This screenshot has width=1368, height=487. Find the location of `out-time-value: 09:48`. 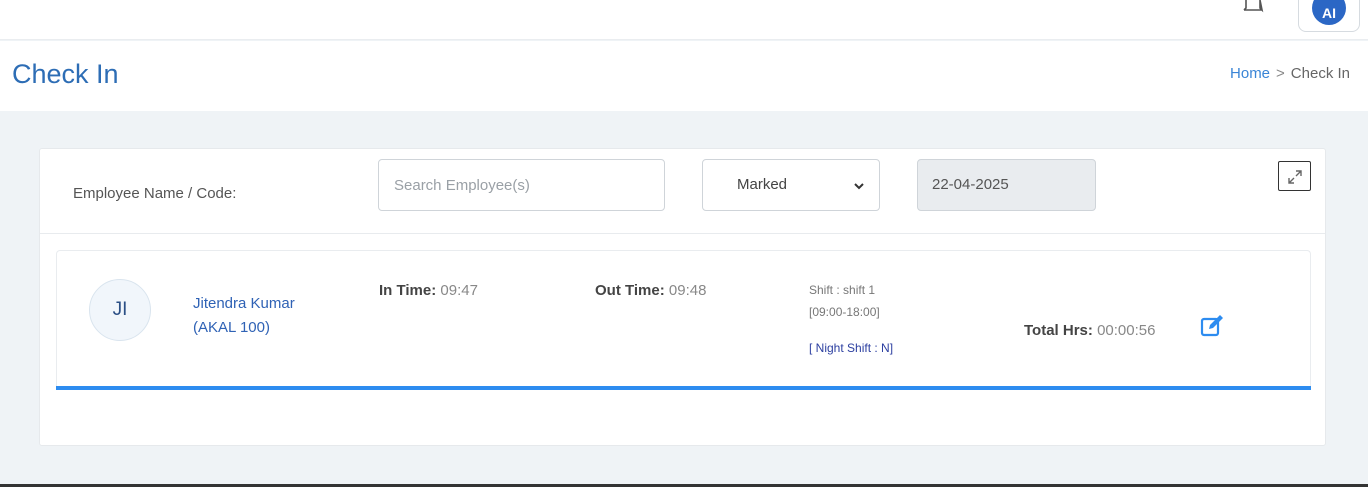

out-time-value: 09:48 is located at coordinates (687, 290).